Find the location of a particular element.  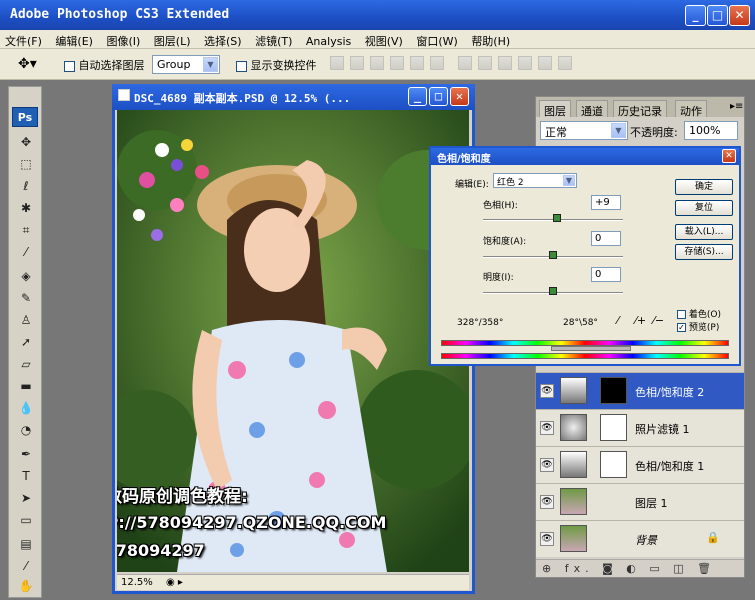

watermark-line-2: HTTP://578094297.QZONE.QQ.COM is located at coordinates (252, 522).